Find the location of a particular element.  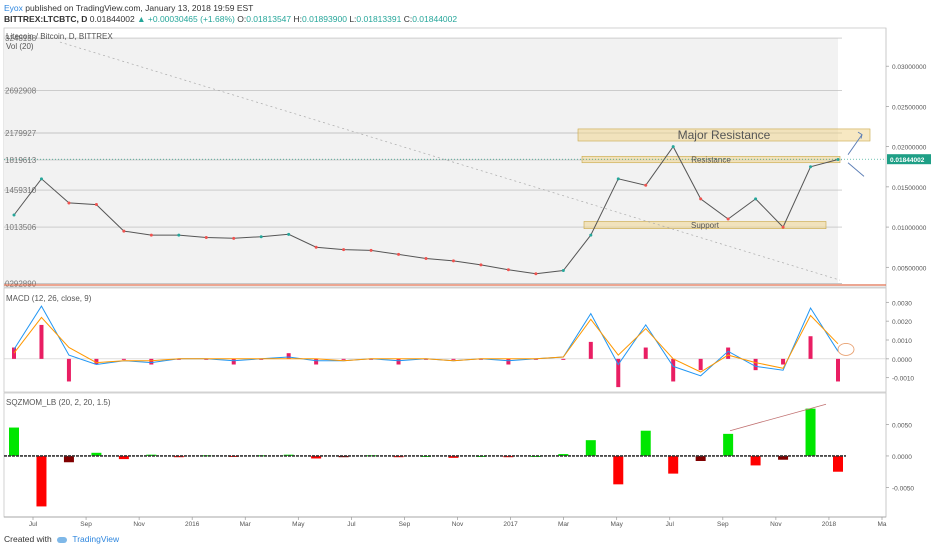

price-tick-label-2: 0.02000000 is located at coordinates (909, 148).